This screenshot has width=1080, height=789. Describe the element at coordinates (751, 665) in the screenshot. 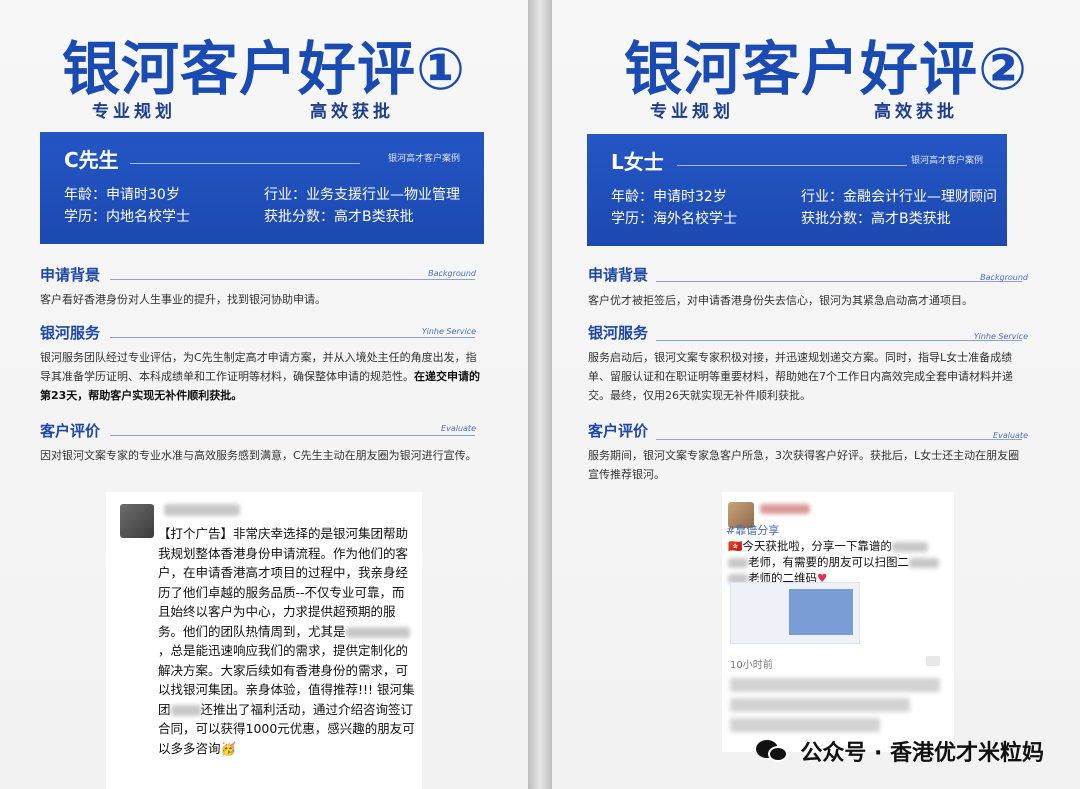

I see `post-time: 10小时前` at that location.